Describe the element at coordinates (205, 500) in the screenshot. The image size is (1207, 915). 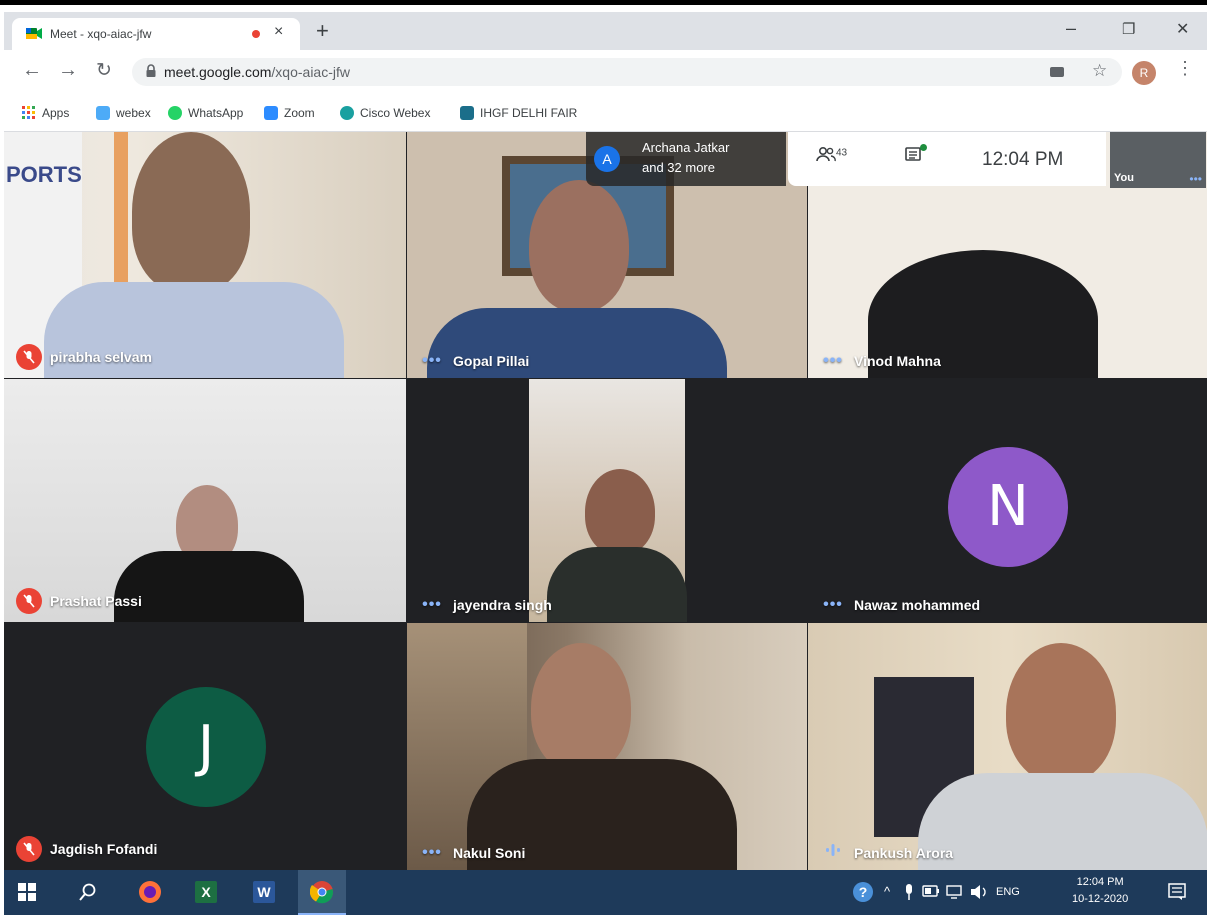
I see `participant-tile: Prashat Passi` at that location.